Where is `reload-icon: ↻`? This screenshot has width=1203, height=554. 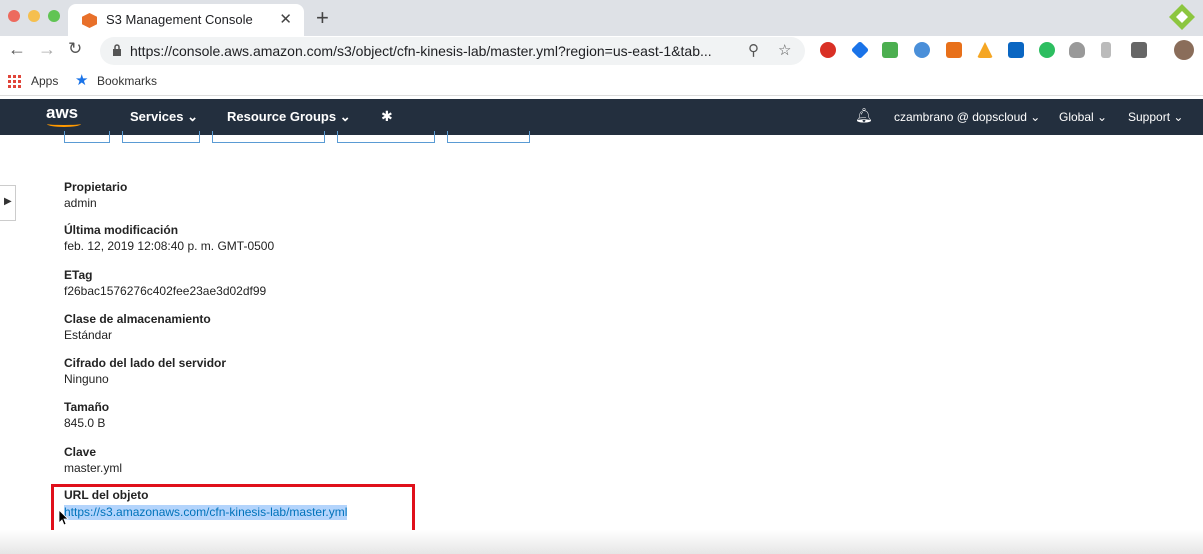
reload-icon: ↻ is located at coordinates (75, 49).